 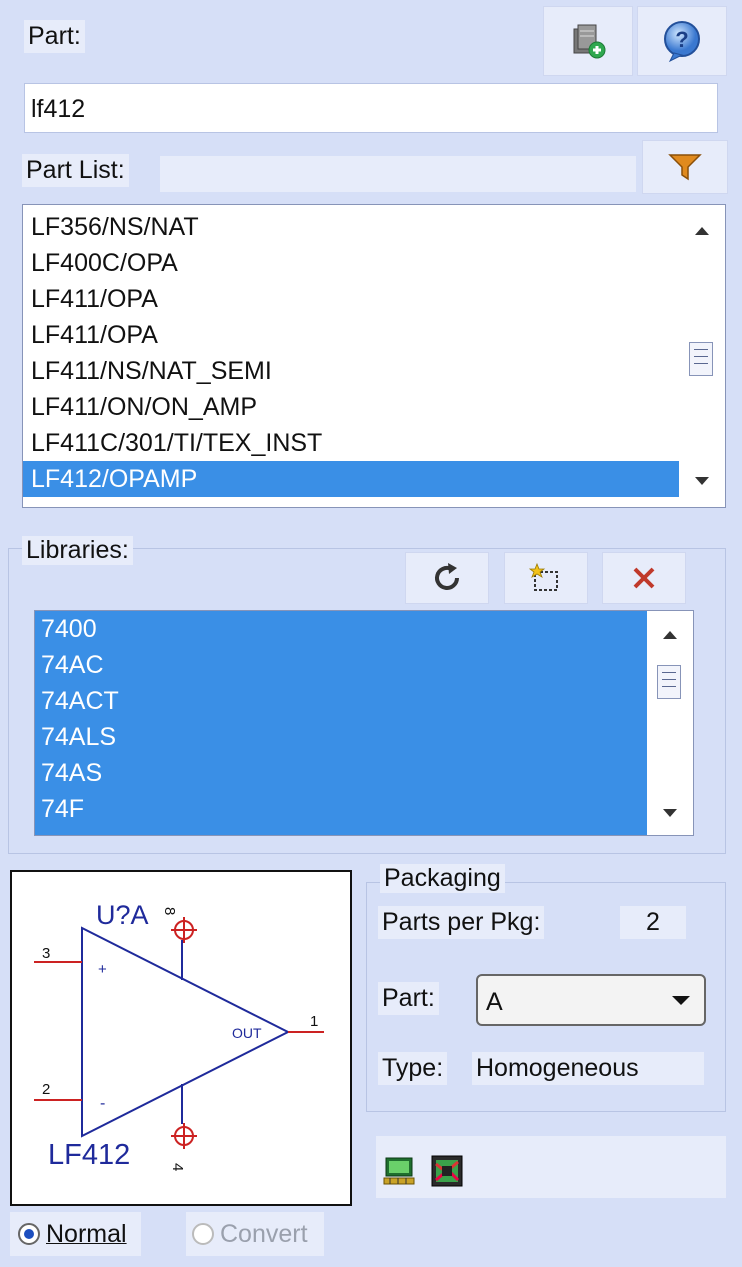 What do you see at coordinates (408, 998) in the screenshot?
I see `part-select-label: Part:` at bounding box center [408, 998].